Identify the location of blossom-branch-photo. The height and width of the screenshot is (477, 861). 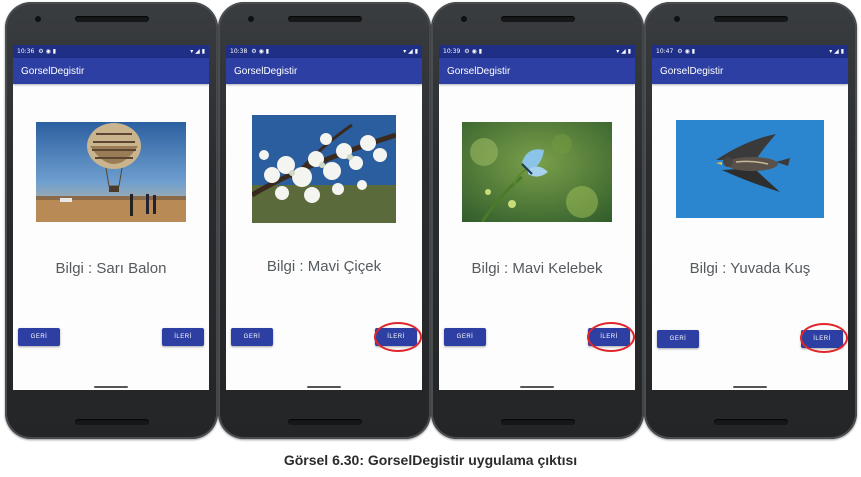
(324, 169).